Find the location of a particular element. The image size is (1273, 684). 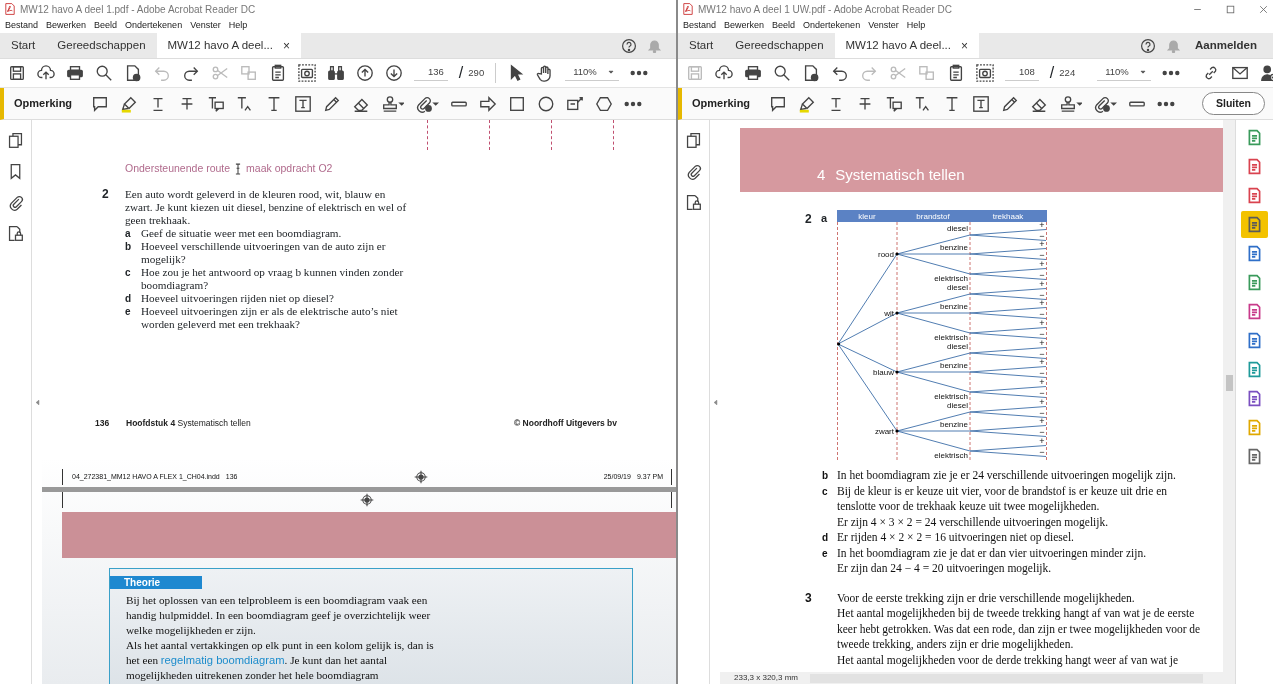

up-arrow-circle-icon is located at coordinates (365, 73).